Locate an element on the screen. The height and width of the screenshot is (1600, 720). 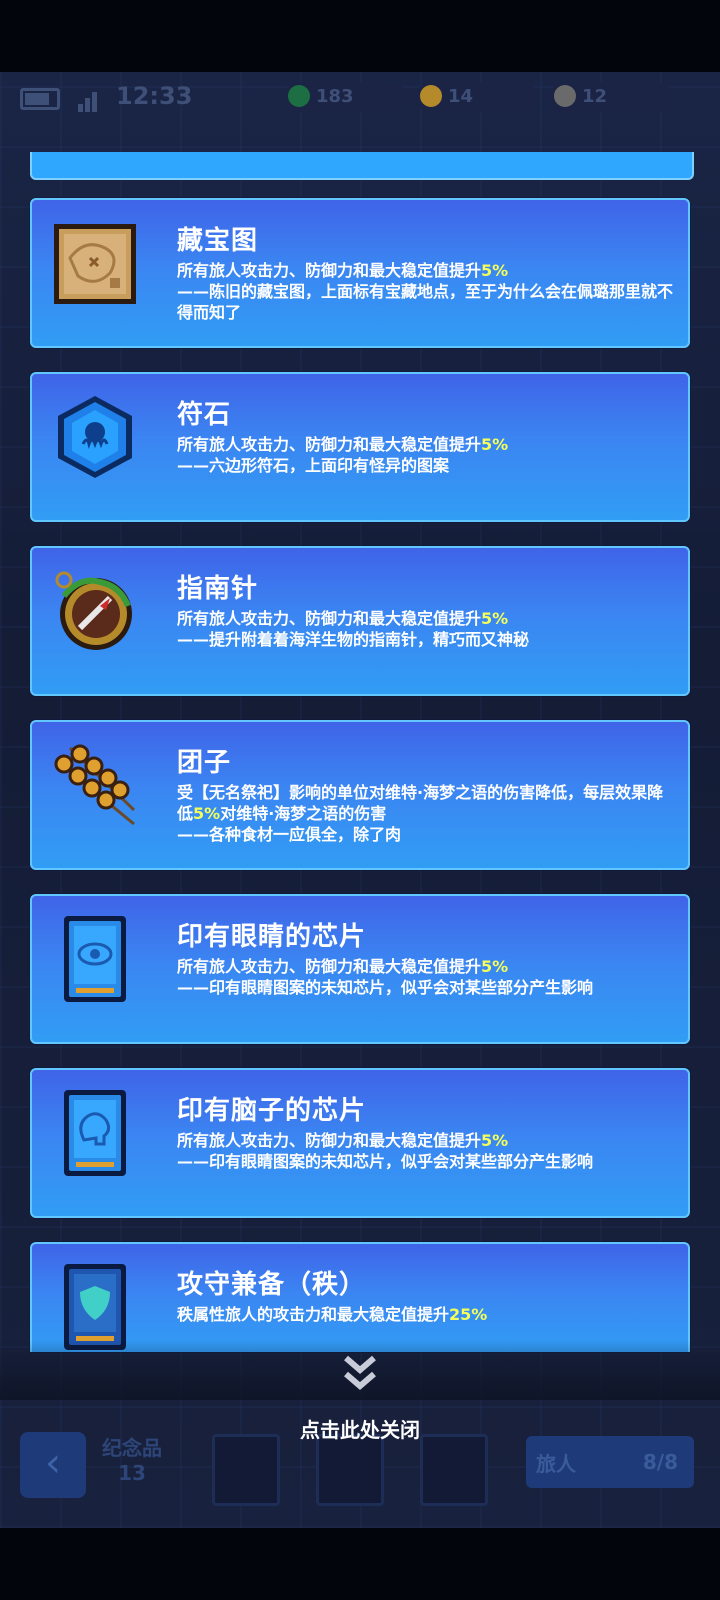
compass-icon is located at coordinates (95, 611).